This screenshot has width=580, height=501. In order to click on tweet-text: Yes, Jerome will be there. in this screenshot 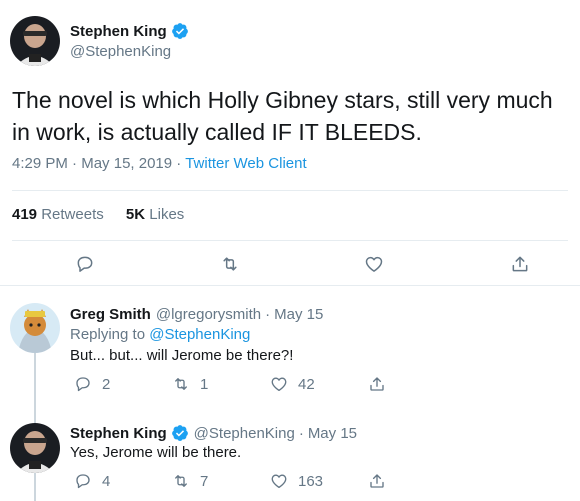, I will do `click(156, 452)`.